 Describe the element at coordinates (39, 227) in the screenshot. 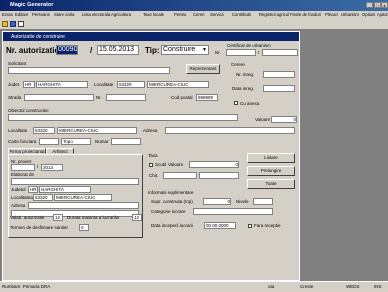

I see `termen-label: Termen de desfiintare santier` at that location.